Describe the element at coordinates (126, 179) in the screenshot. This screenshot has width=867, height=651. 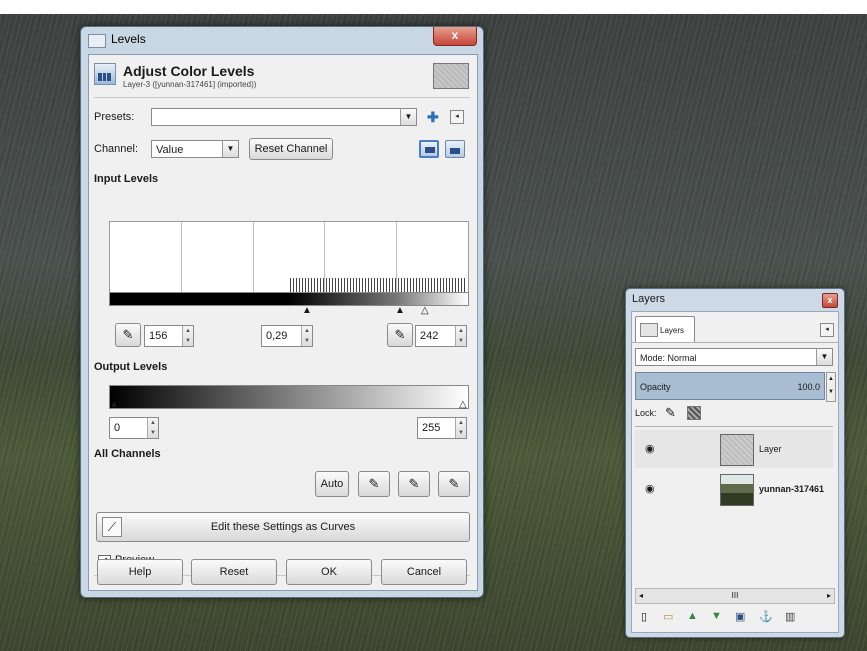
I see `input-levels-heading: Input Levels` at that location.